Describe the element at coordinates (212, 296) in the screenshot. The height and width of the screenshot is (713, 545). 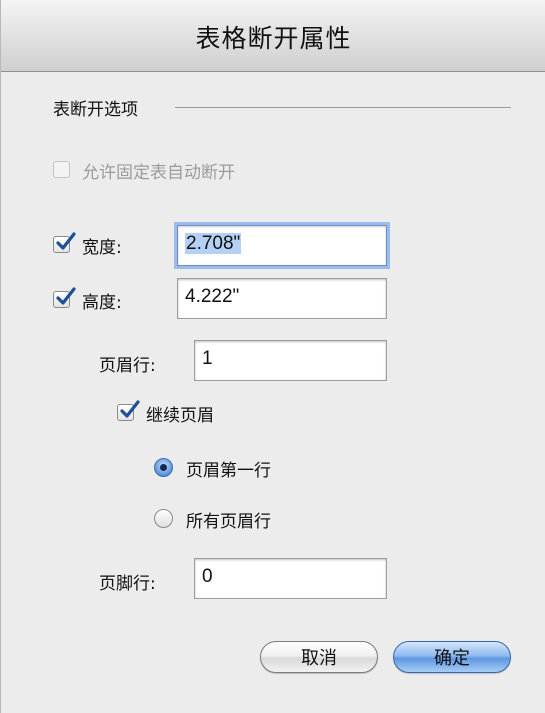
I see `height-value: 4.222"` at that location.